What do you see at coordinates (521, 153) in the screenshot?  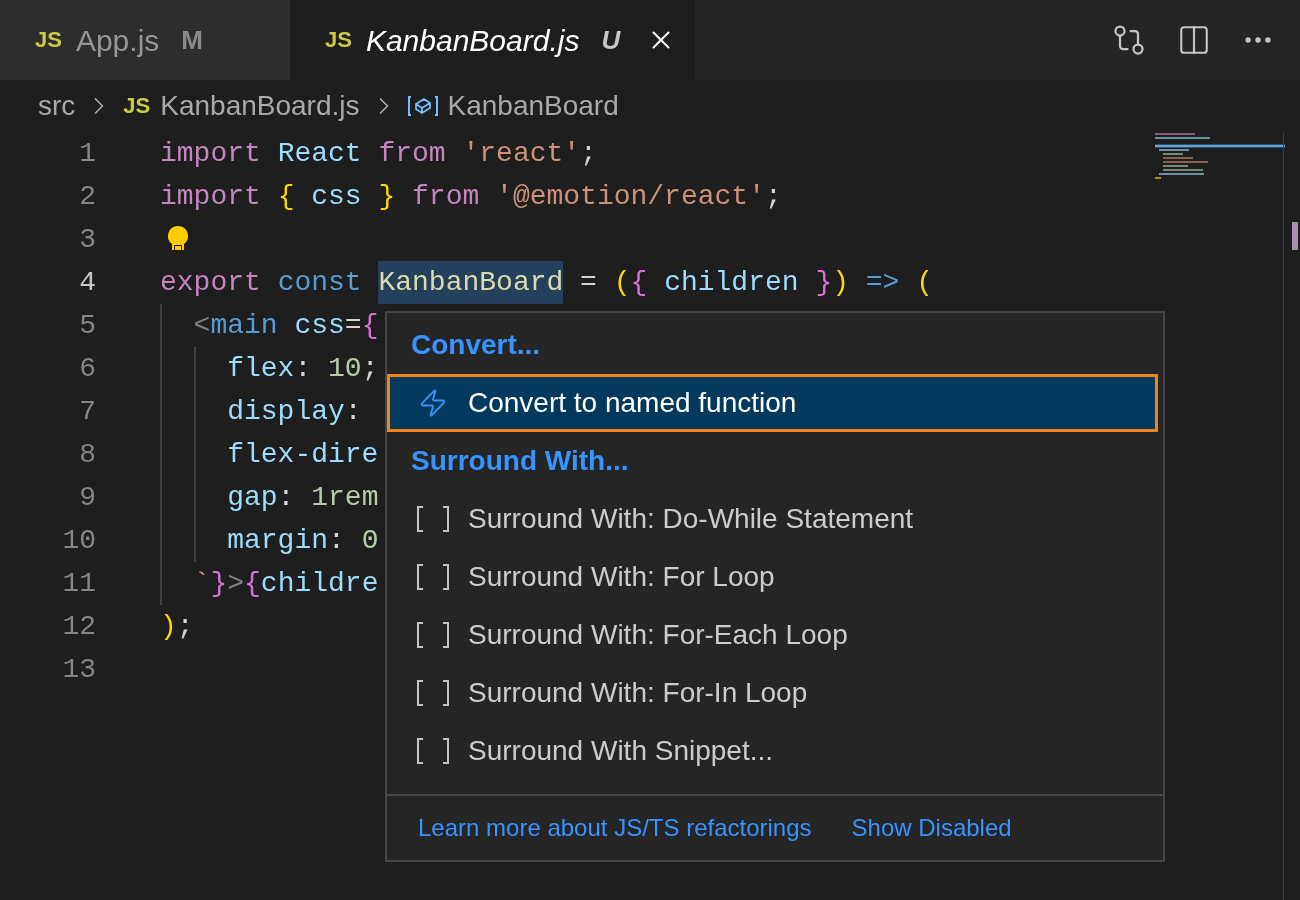 I see `code-token: 'react'` at bounding box center [521, 153].